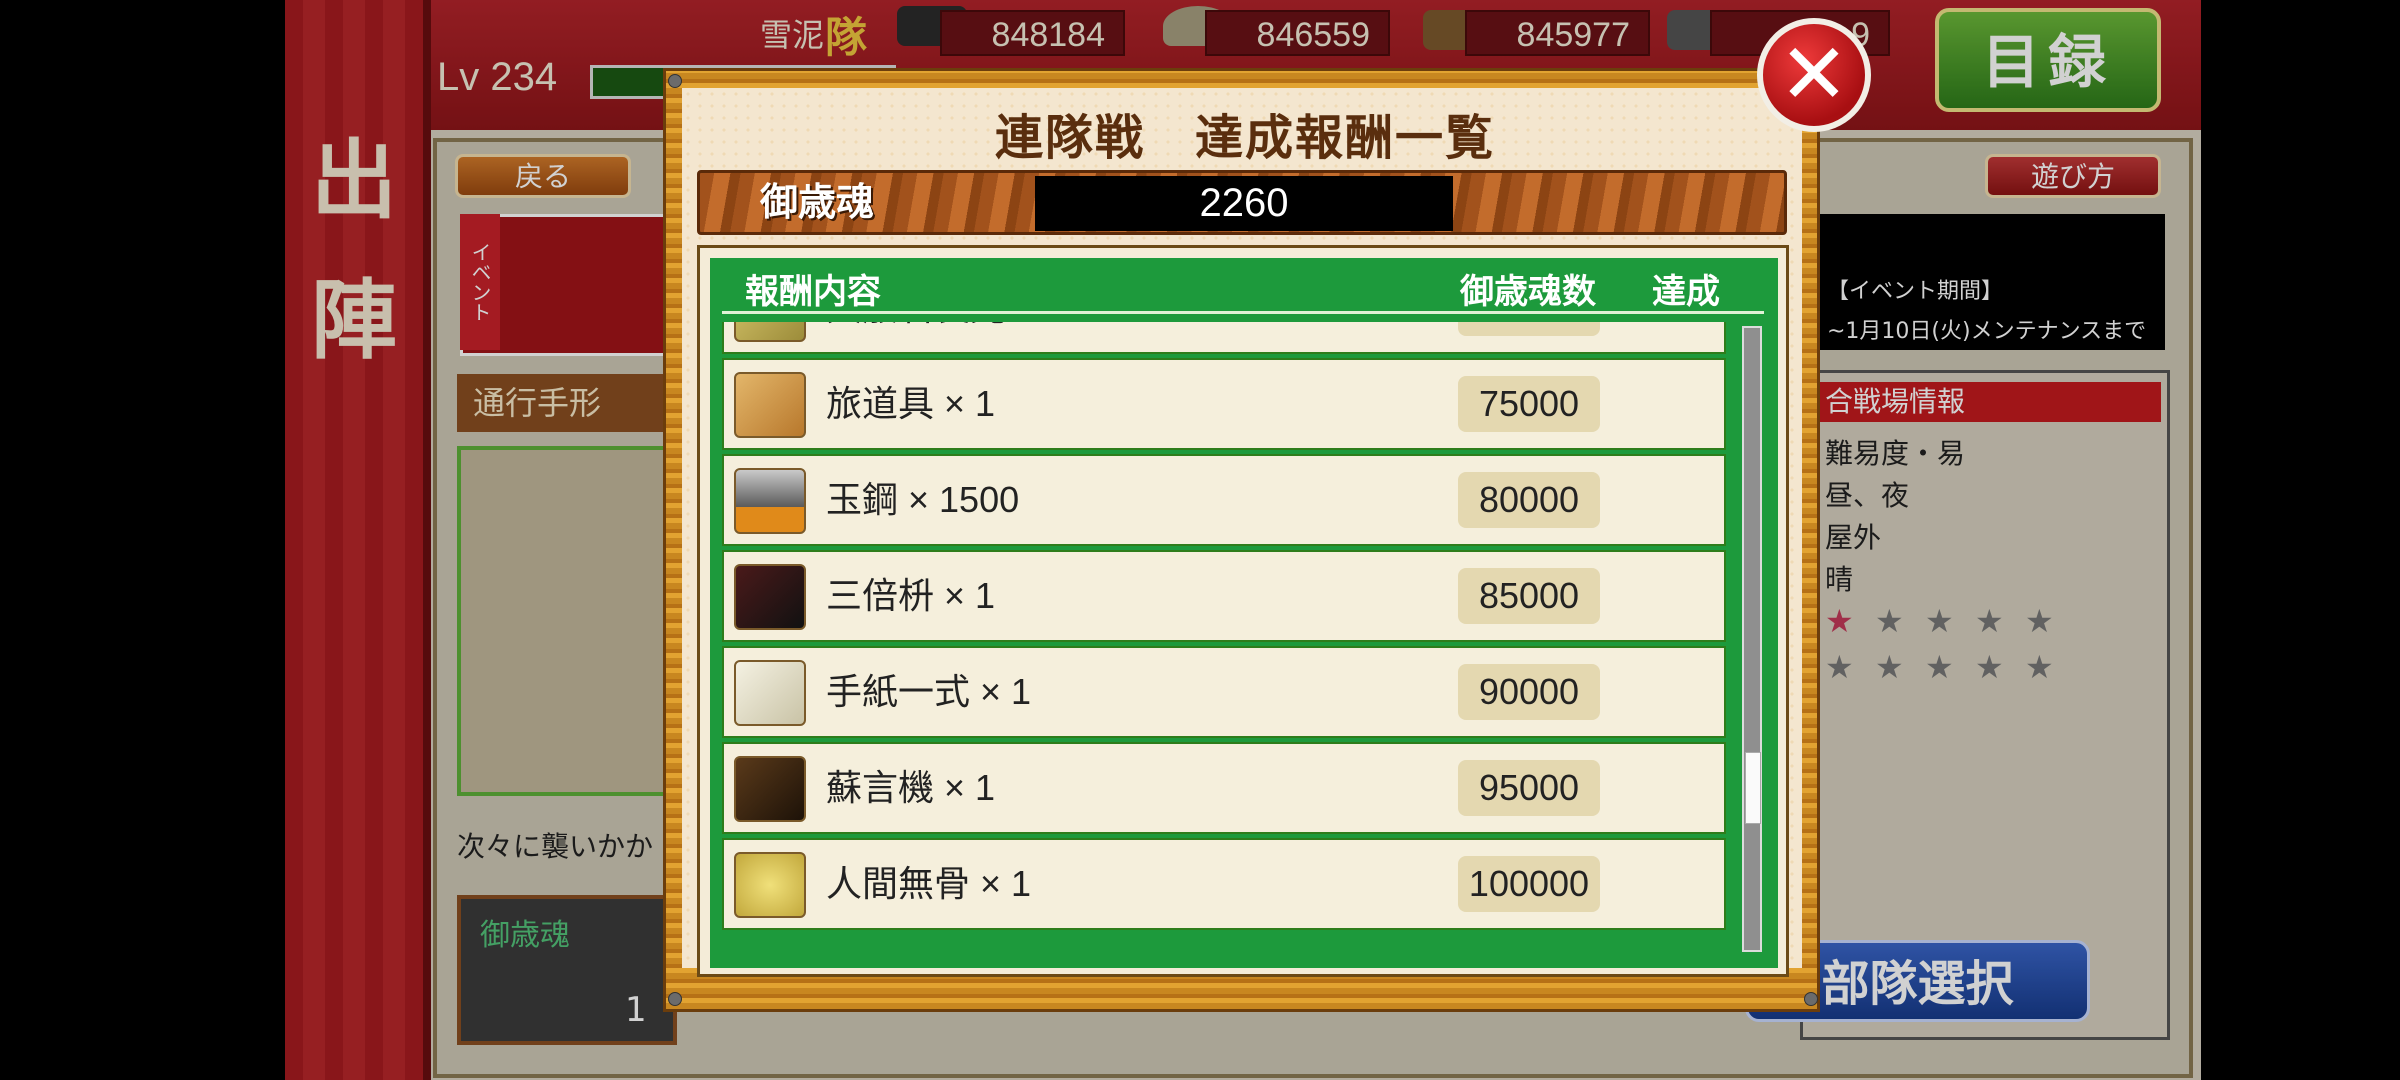 The image size is (2400, 1080). Describe the element at coordinates (1753, 788) in the screenshot. I see `scrollbar-thumb` at that location.